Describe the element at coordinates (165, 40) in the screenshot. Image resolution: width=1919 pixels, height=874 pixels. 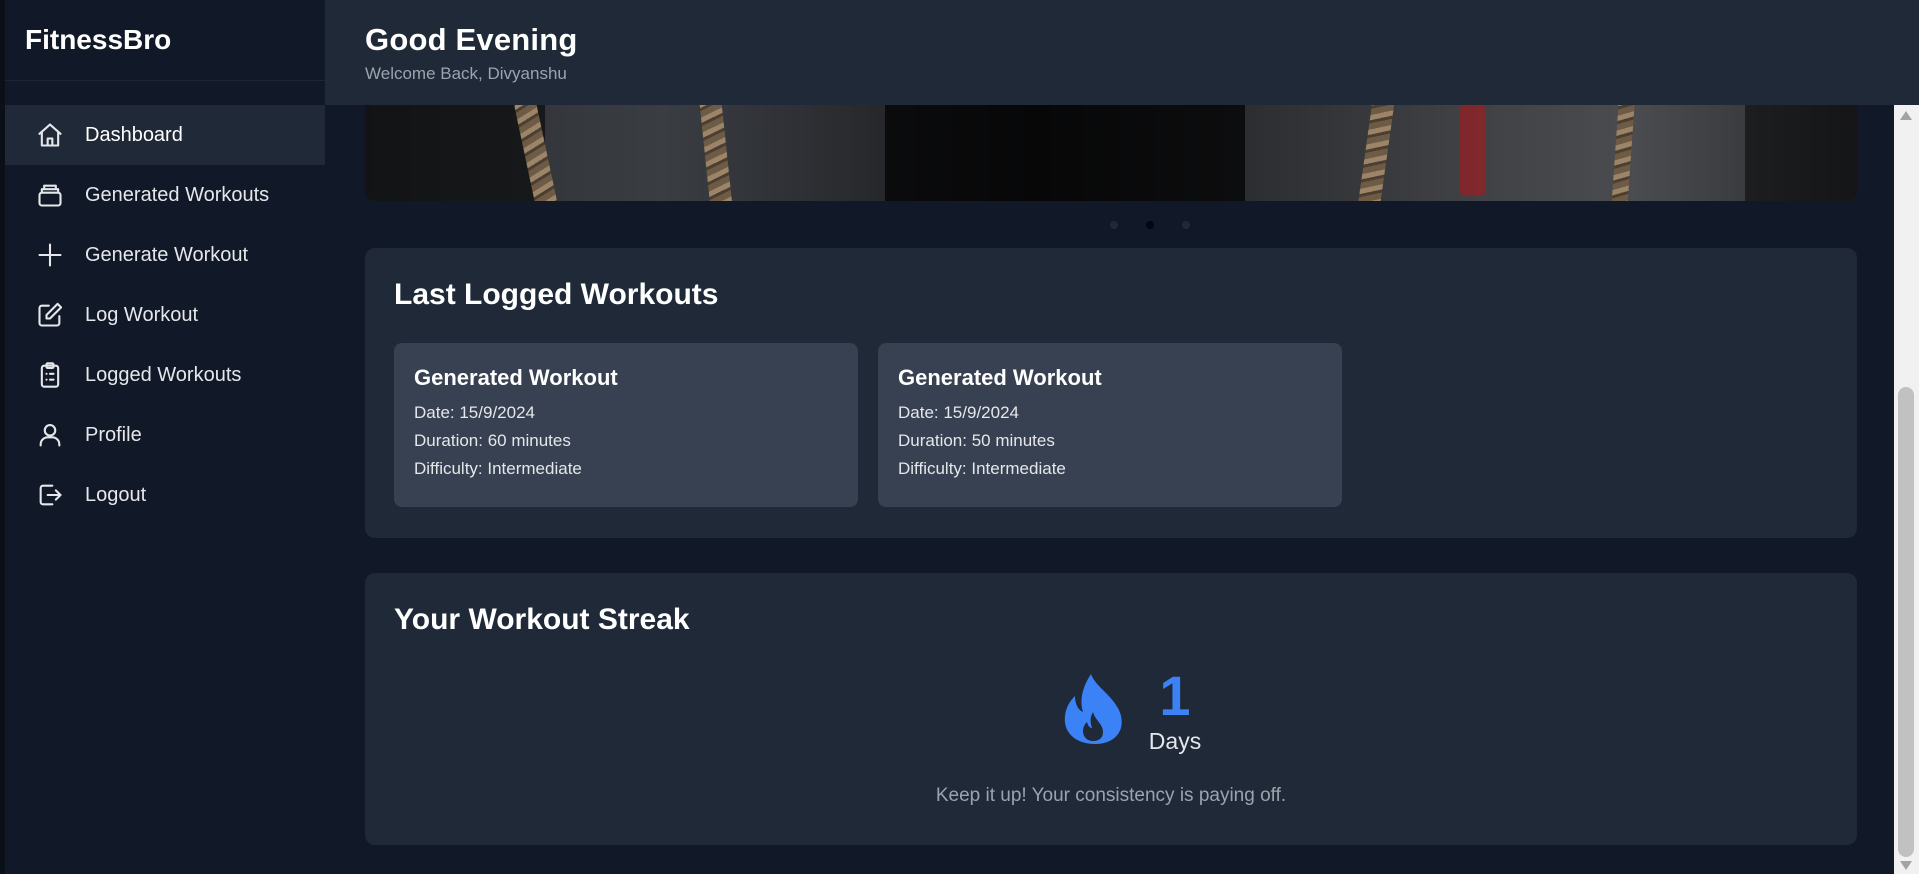
I see `brand-logo: FitnessBro` at that location.